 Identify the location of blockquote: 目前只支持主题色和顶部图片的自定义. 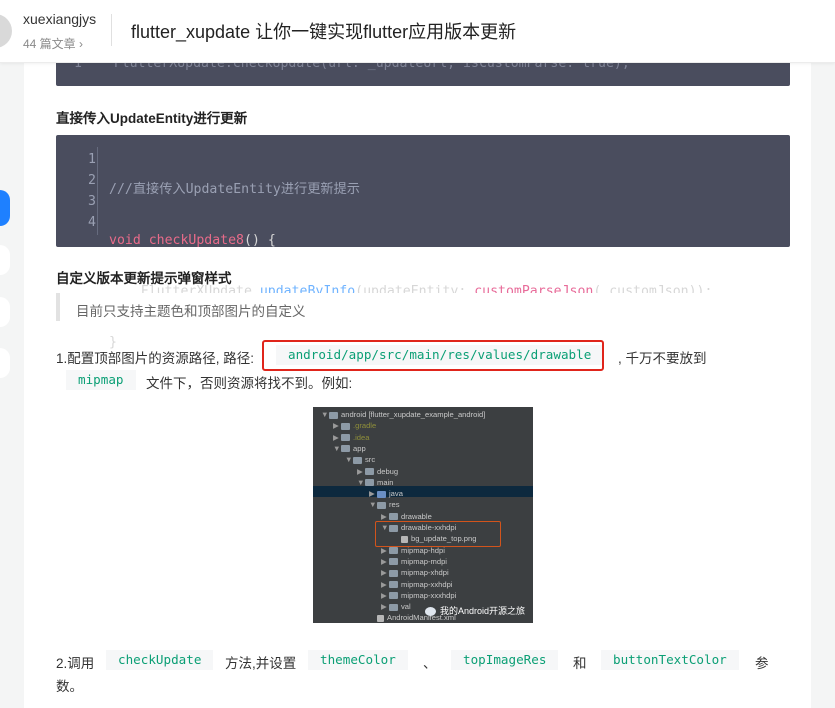
(425, 307).